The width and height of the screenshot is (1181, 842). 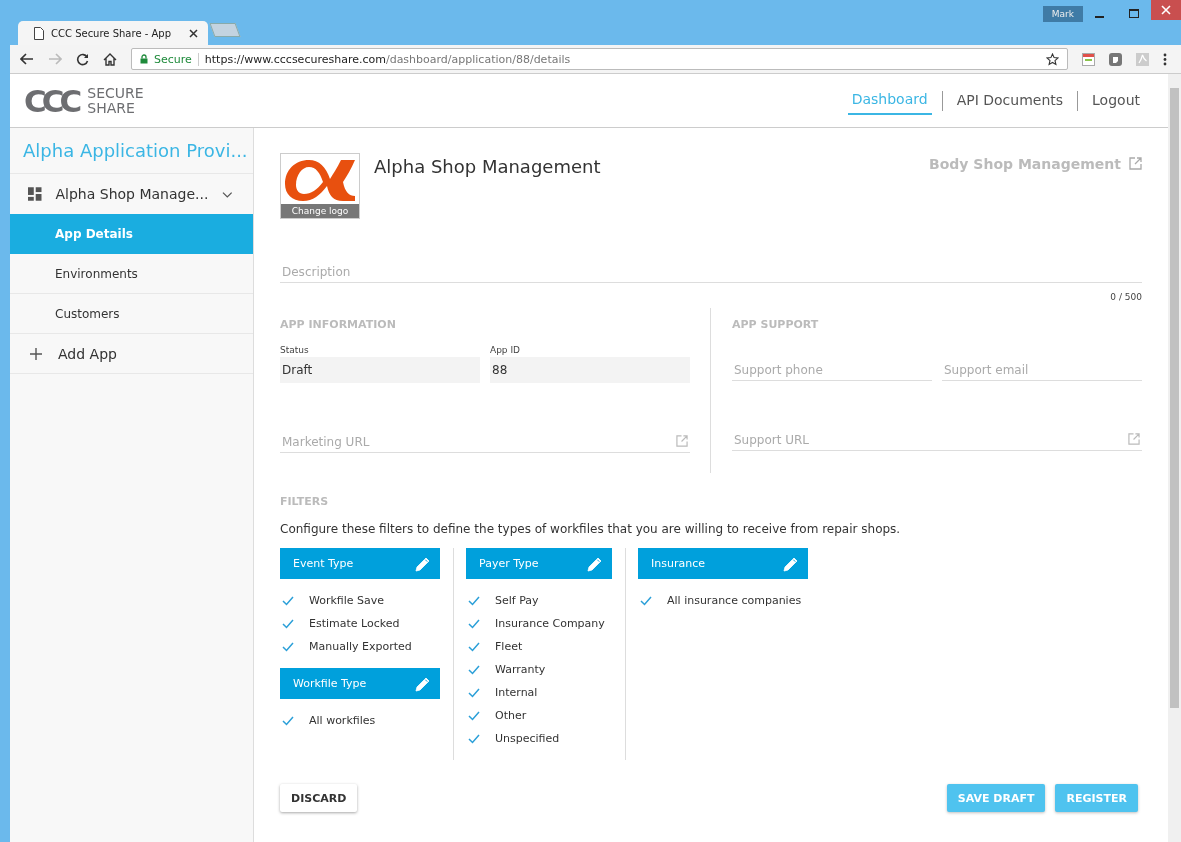 I want to click on close-window-button, so click(x=1166, y=10).